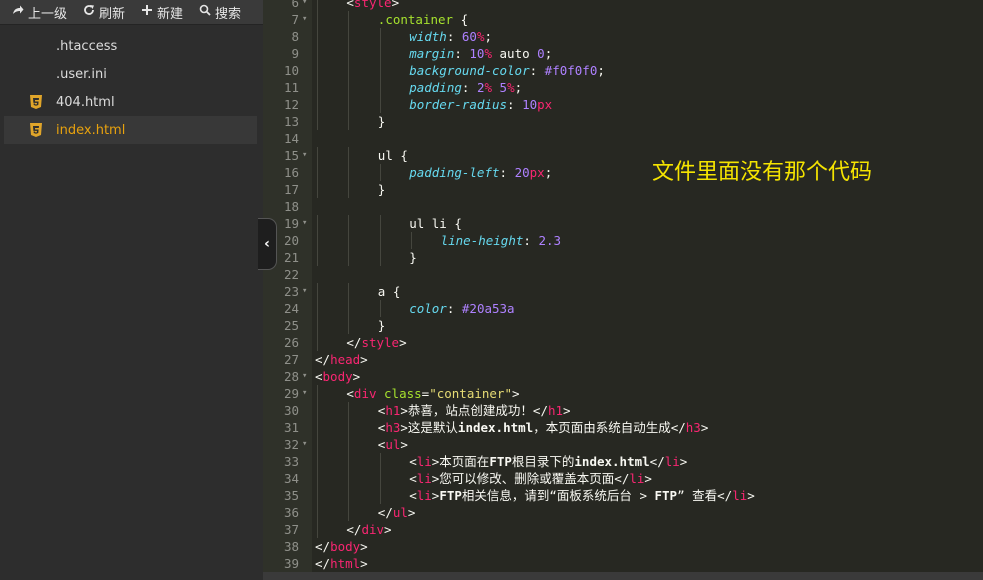 This screenshot has width=983, height=580. What do you see at coordinates (623, 155) in the screenshot?
I see `code-line: 15 ▾ ul {` at bounding box center [623, 155].